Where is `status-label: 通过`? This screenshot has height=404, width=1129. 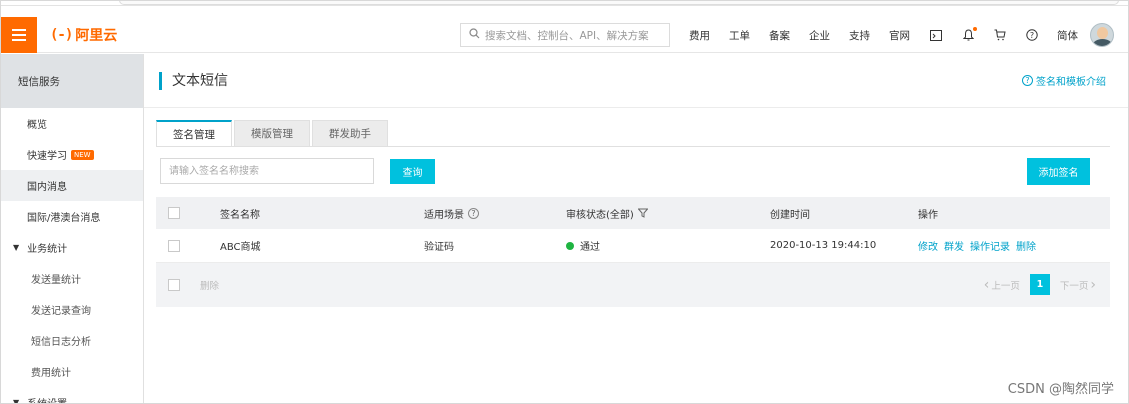
status-label: 通过 is located at coordinates (590, 247).